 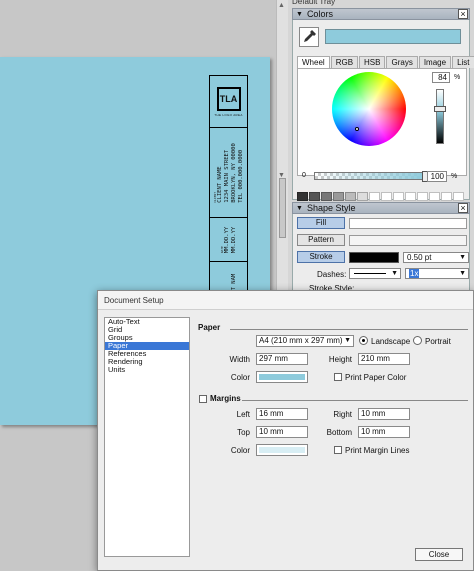 I want to click on color-wheel-pane: 84 % 0 100 %, so click(x=382, y=125).